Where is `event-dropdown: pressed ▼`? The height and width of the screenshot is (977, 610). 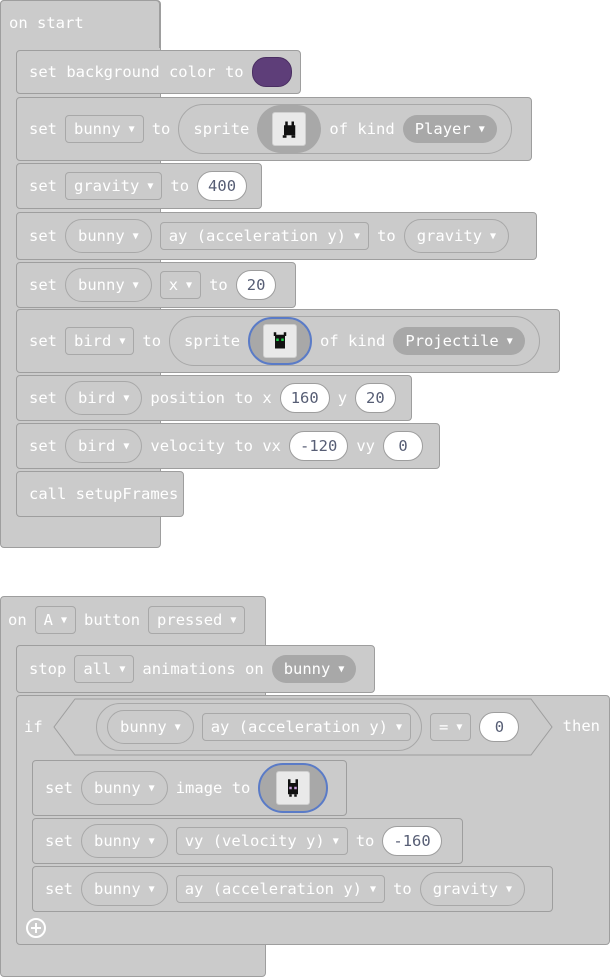 event-dropdown: pressed ▼ is located at coordinates (197, 620).